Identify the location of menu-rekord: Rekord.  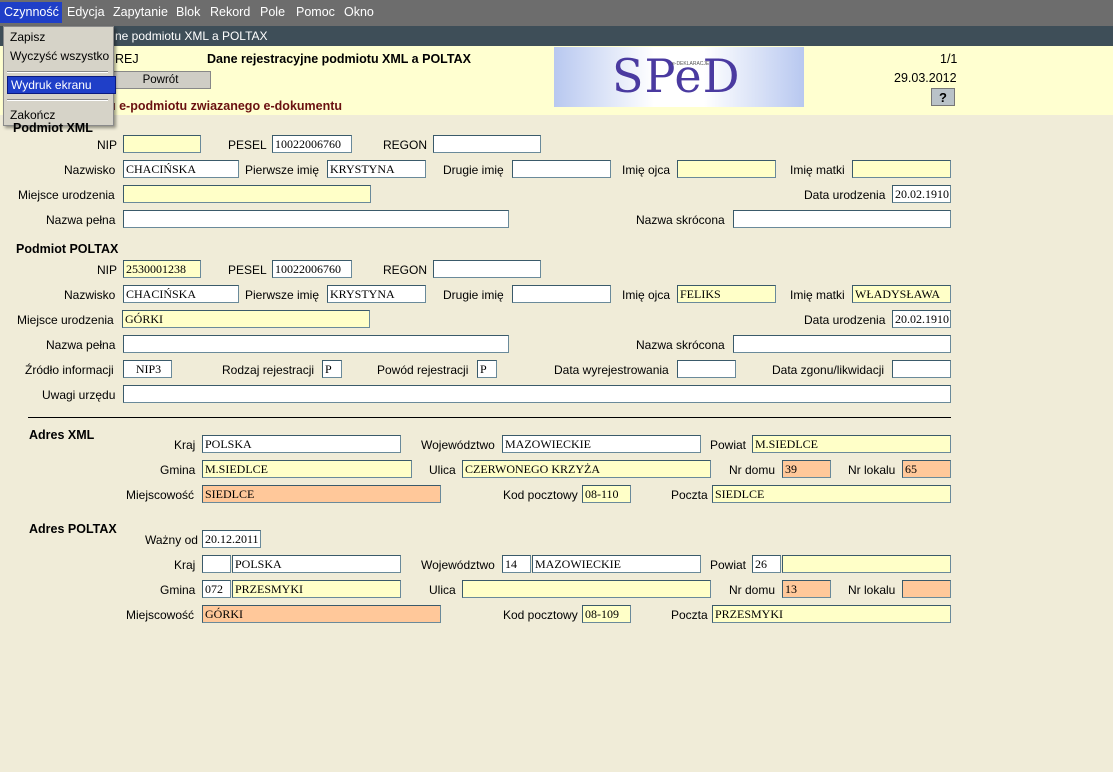
(230, 12).